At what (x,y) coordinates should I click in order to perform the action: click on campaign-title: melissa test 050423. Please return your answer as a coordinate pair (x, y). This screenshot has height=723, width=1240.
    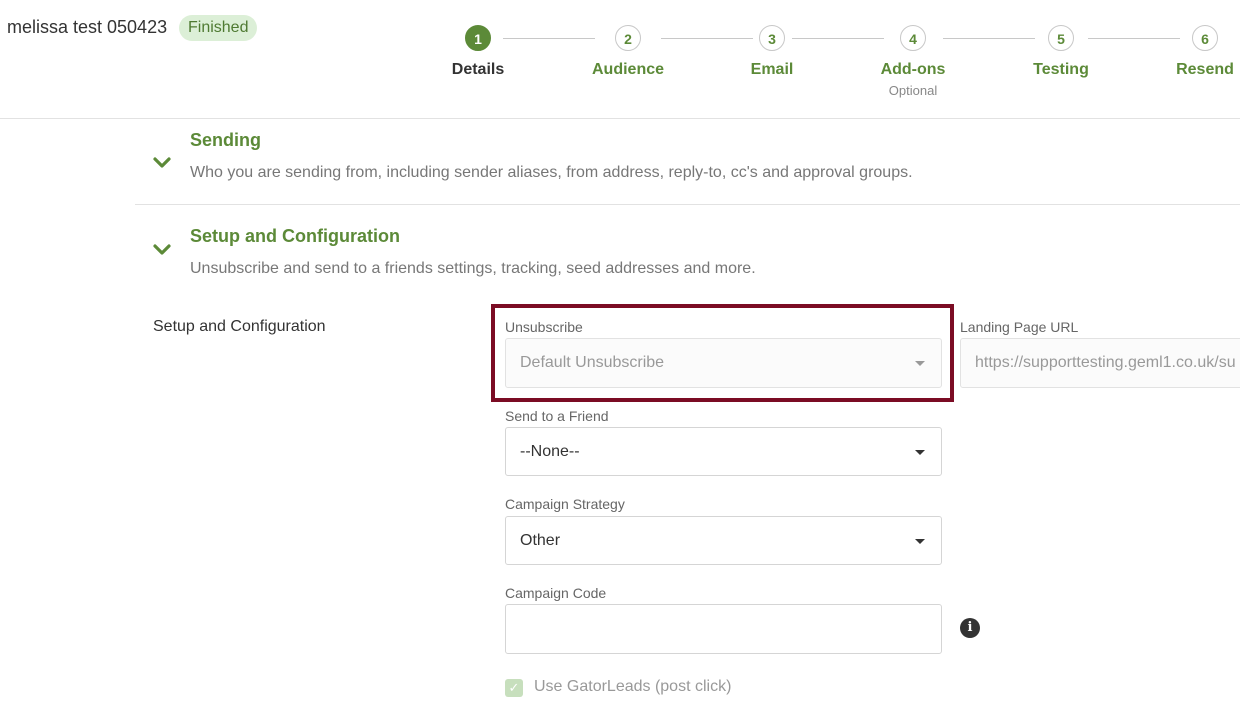
    Looking at the image, I should click on (87, 27).